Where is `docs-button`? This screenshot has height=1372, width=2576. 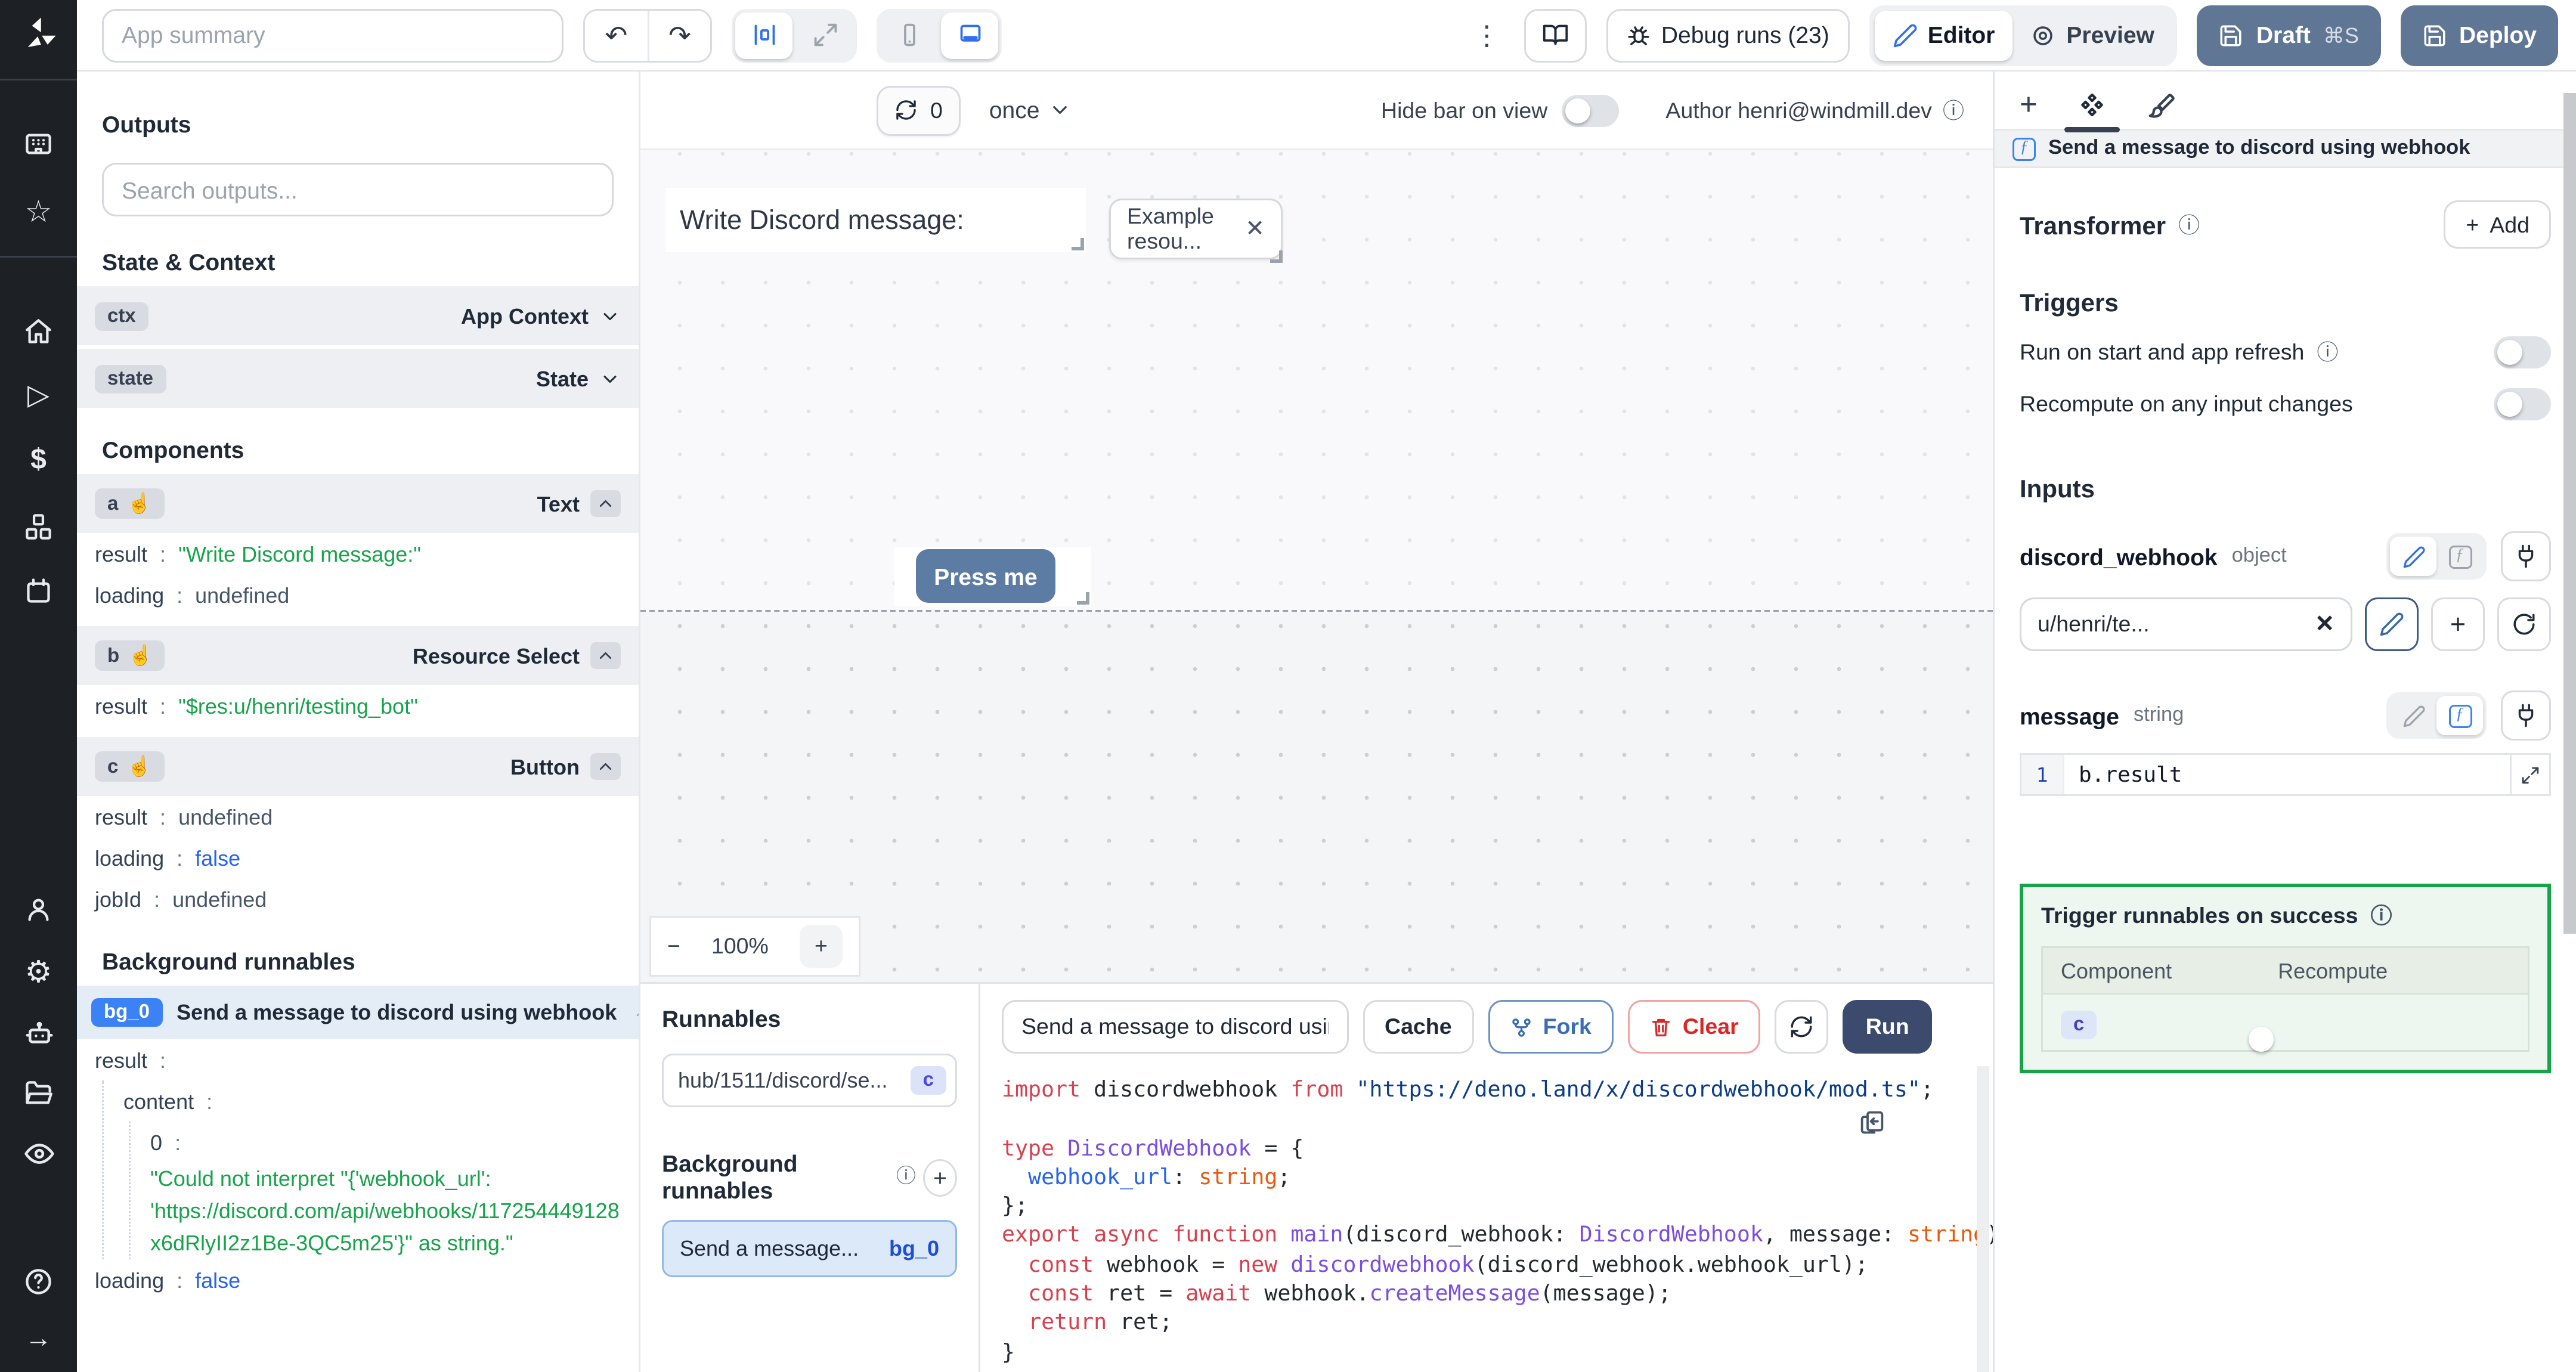 docs-button is located at coordinates (1554, 35).